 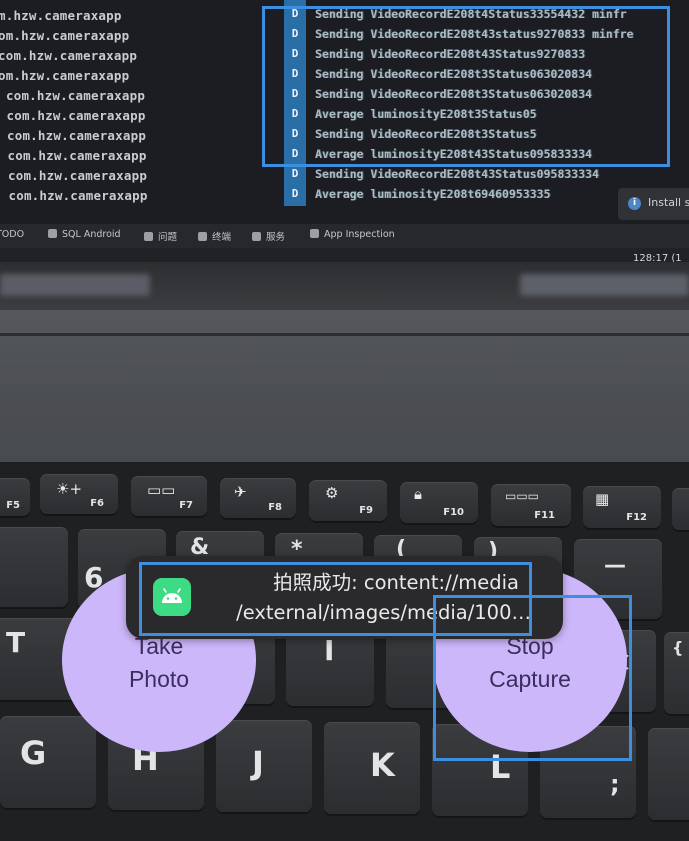 What do you see at coordinates (636, 517) in the screenshot?
I see `key-label: F12` at bounding box center [636, 517].